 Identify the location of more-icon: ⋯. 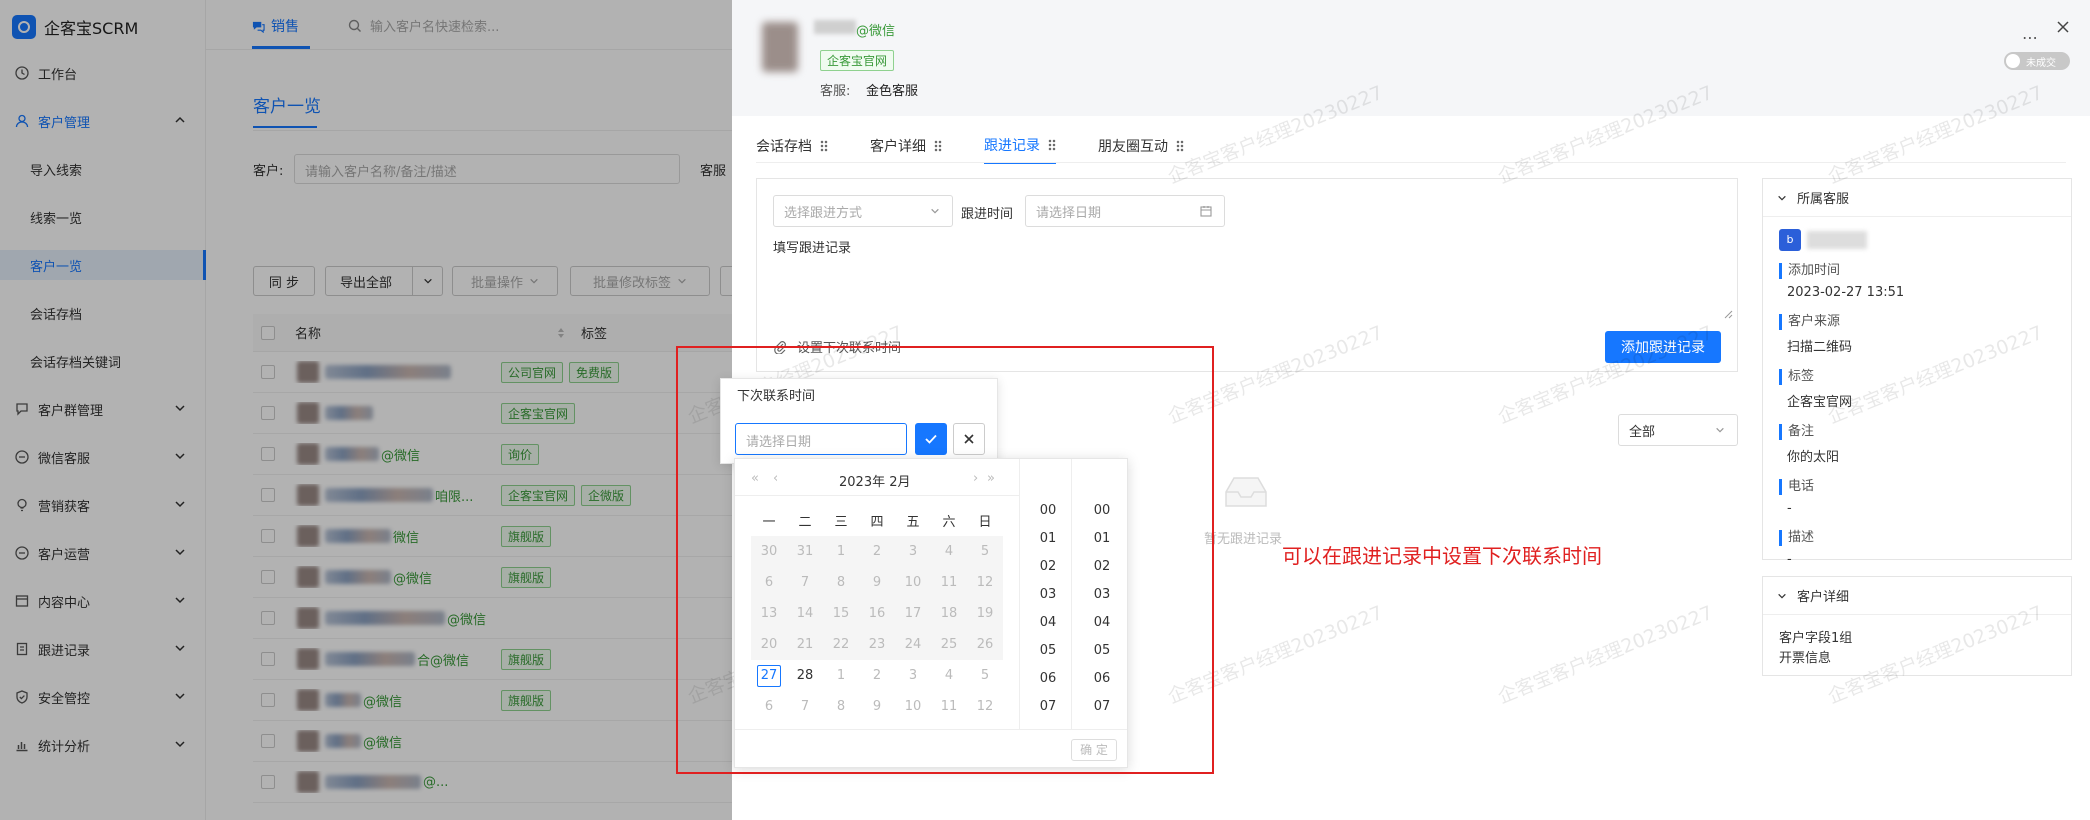
(2030, 37).